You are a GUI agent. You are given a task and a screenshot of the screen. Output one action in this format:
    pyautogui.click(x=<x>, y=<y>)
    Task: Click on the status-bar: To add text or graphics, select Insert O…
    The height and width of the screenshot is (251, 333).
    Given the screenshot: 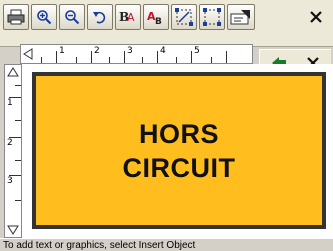 What is the action you would take?
    pyautogui.click(x=166, y=244)
    